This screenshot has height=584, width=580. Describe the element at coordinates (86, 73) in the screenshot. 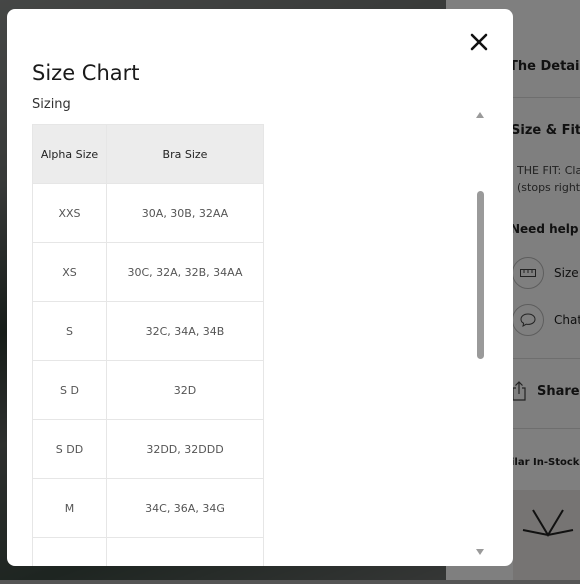

I see `modal-title: Size Chart` at that location.